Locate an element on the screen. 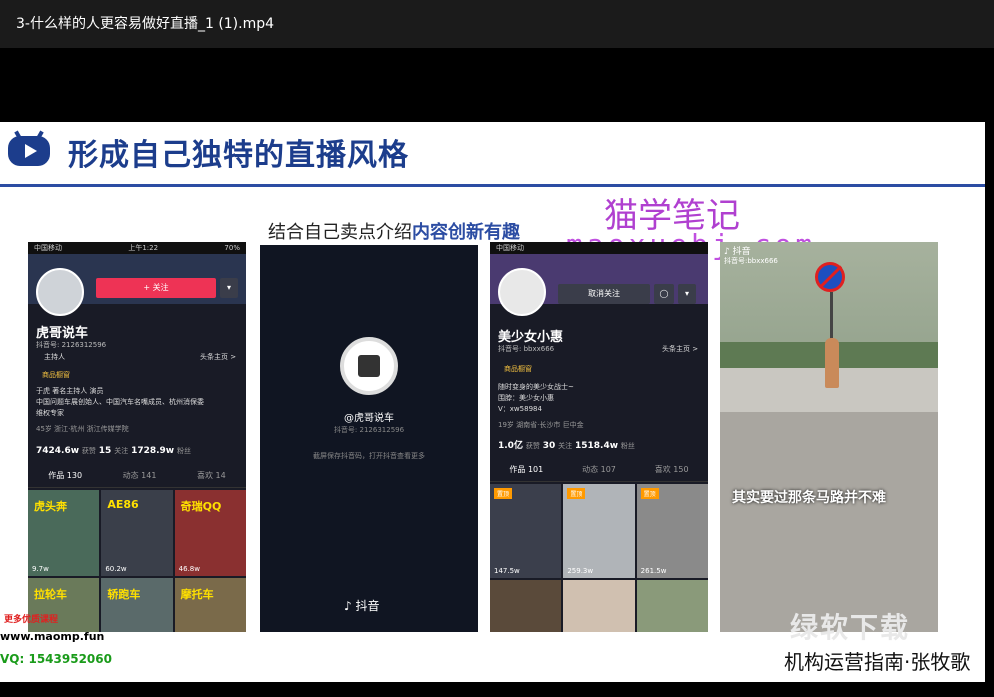 The height and width of the screenshot is (697, 994). thumb-caption: 轿跑车 is located at coordinates (124, 594).